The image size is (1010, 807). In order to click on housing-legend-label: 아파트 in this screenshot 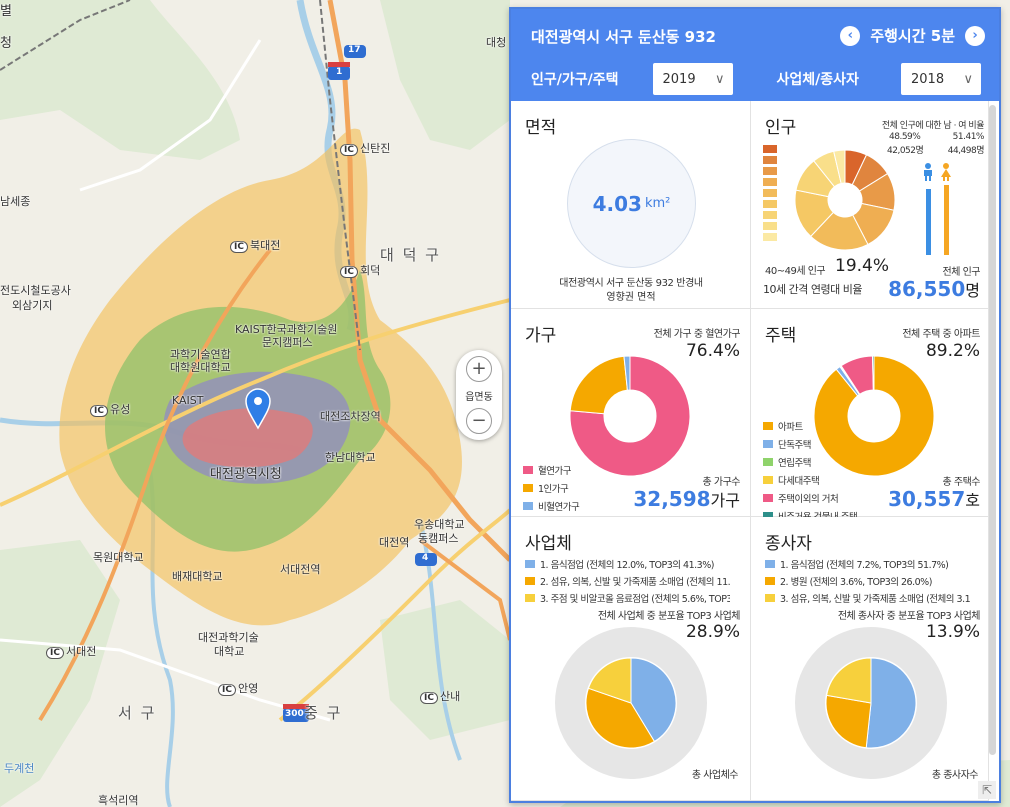, I will do `click(790, 427)`.